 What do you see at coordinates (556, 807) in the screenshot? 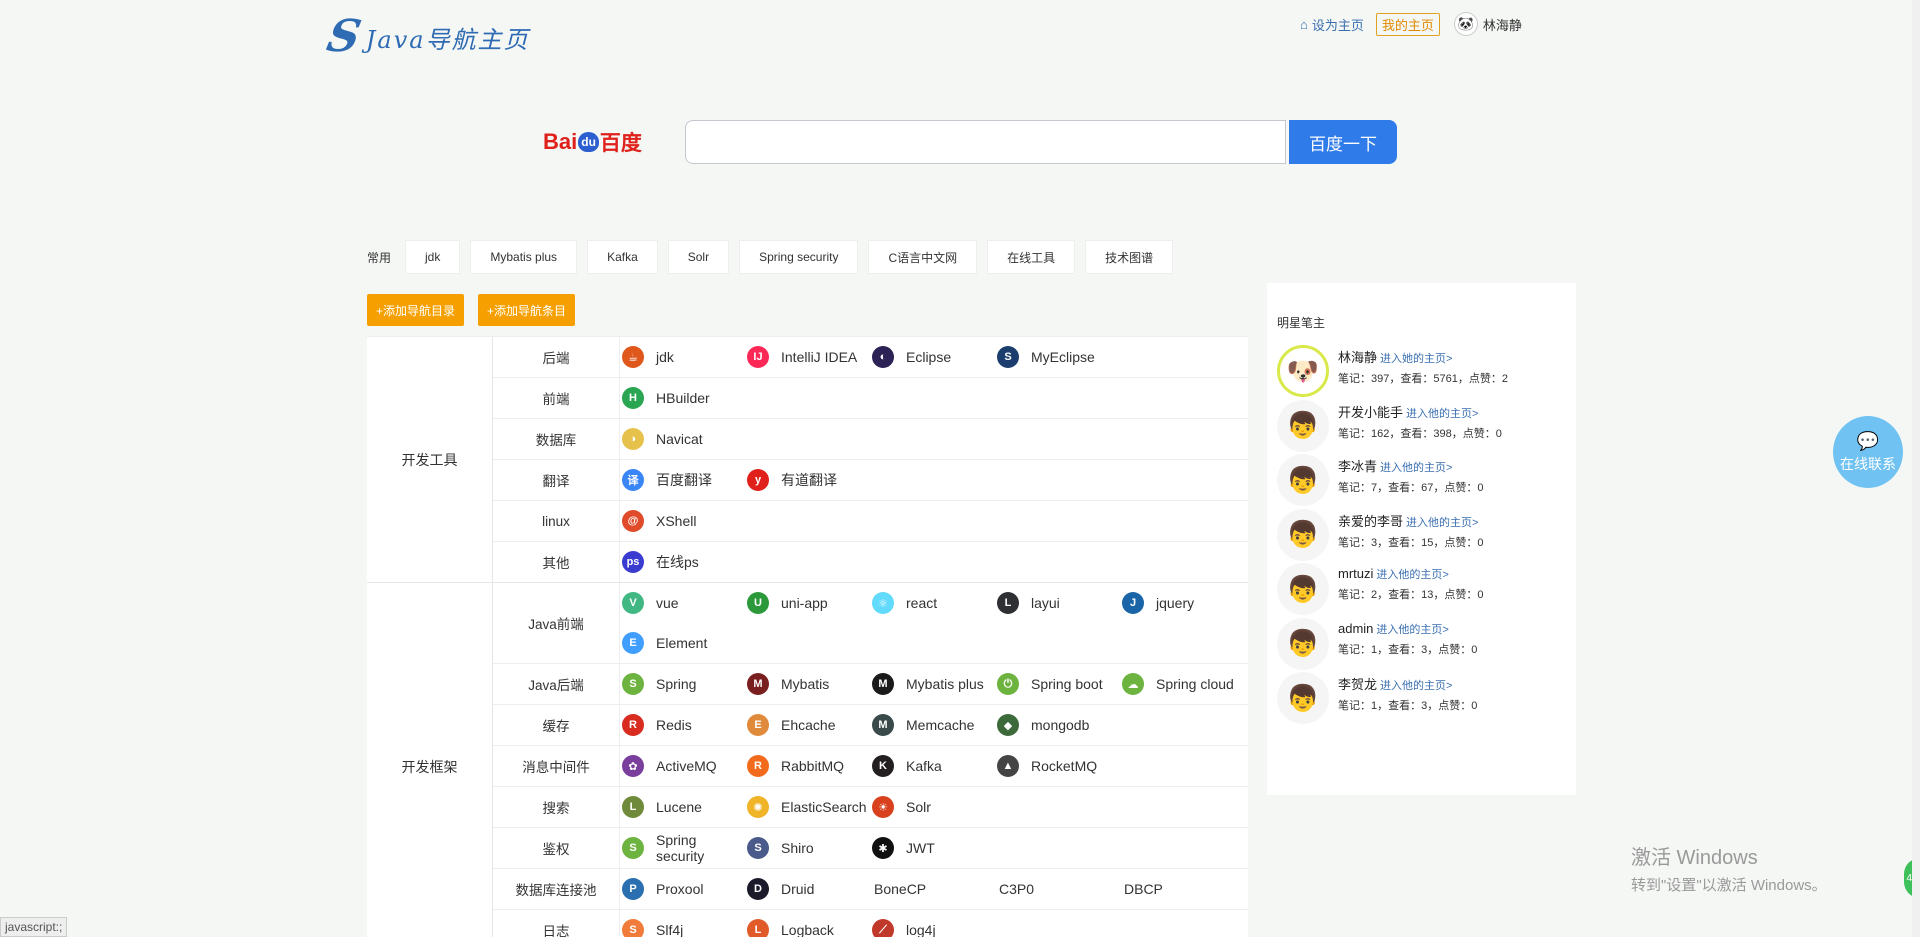
I see `nav-subcategory-name: 搜索` at bounding box center [556, 807].